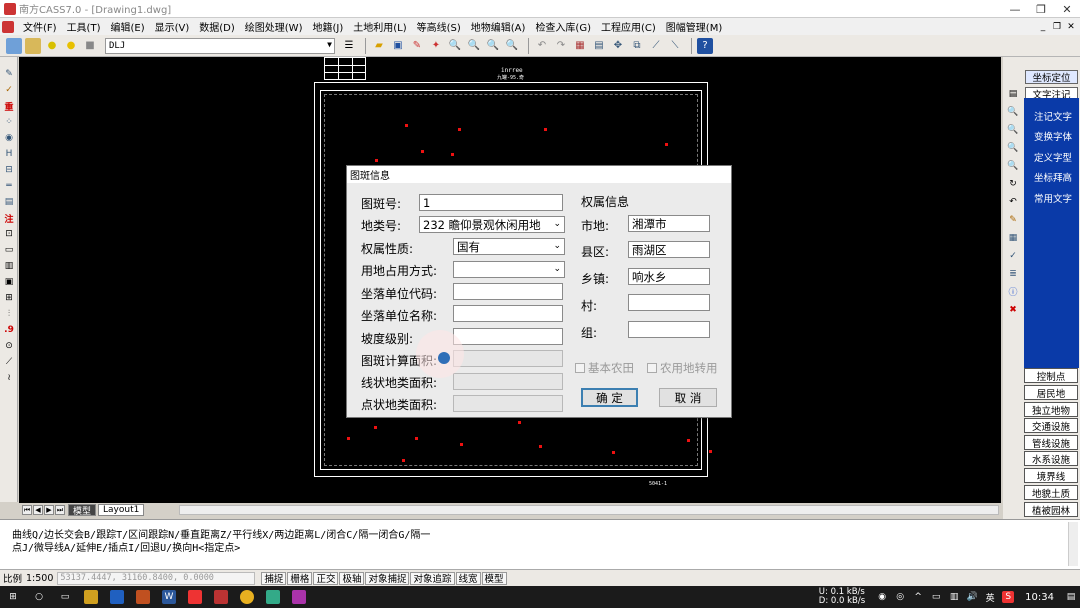 Image resolution: width=1080 pixels, height=608 pixels. What do you see at coordinates (39, 578) in the screenshot?
I see `scale-value: 1:500` at bounding box center [39, 578].